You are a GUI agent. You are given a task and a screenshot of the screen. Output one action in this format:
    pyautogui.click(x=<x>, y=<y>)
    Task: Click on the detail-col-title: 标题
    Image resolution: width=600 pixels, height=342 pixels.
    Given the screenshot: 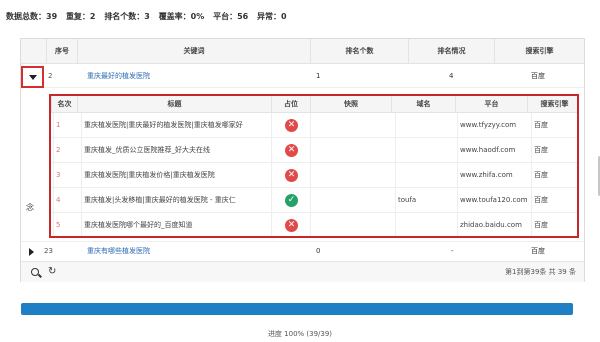 What is the action you would take?
    pyautogui.click(x=174, y=104)
    